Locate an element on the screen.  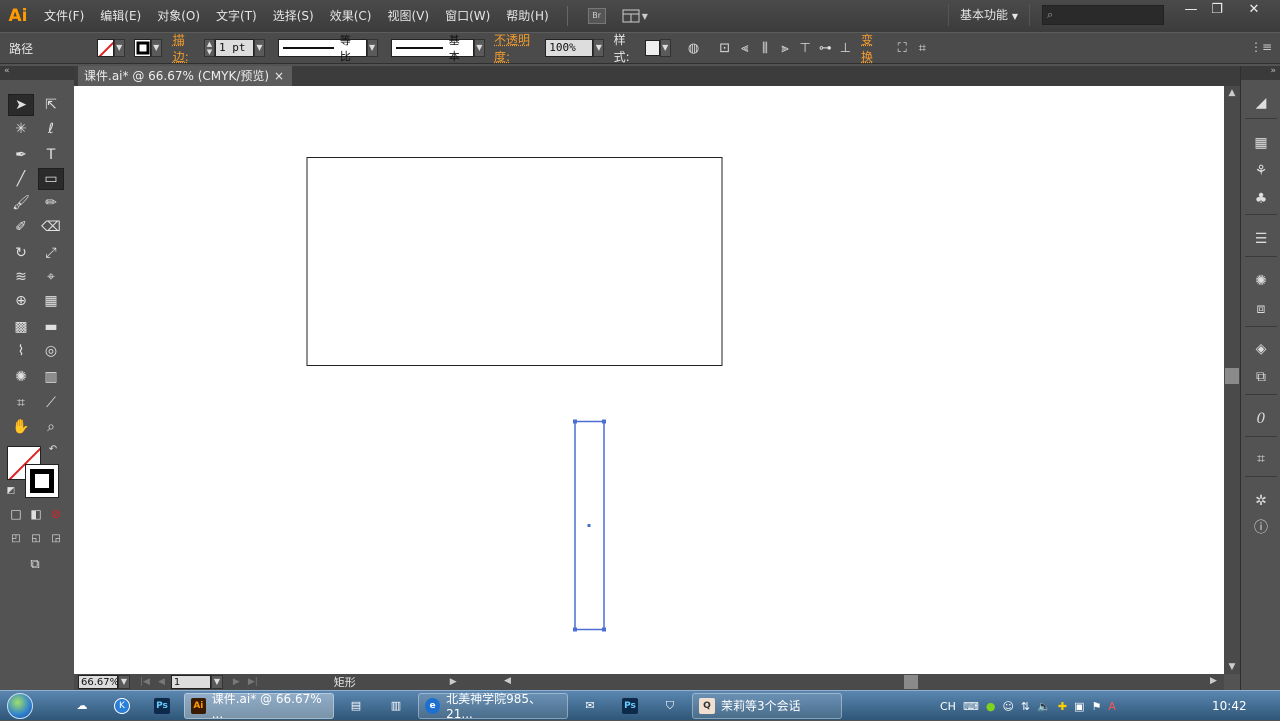
photoshop-icon-2: Ps is located at coordinates (630, 706).